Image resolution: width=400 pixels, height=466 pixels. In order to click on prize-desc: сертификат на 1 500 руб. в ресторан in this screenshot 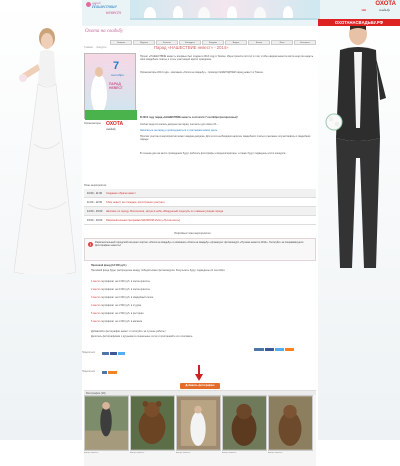, I will do `click(122, 313)`.